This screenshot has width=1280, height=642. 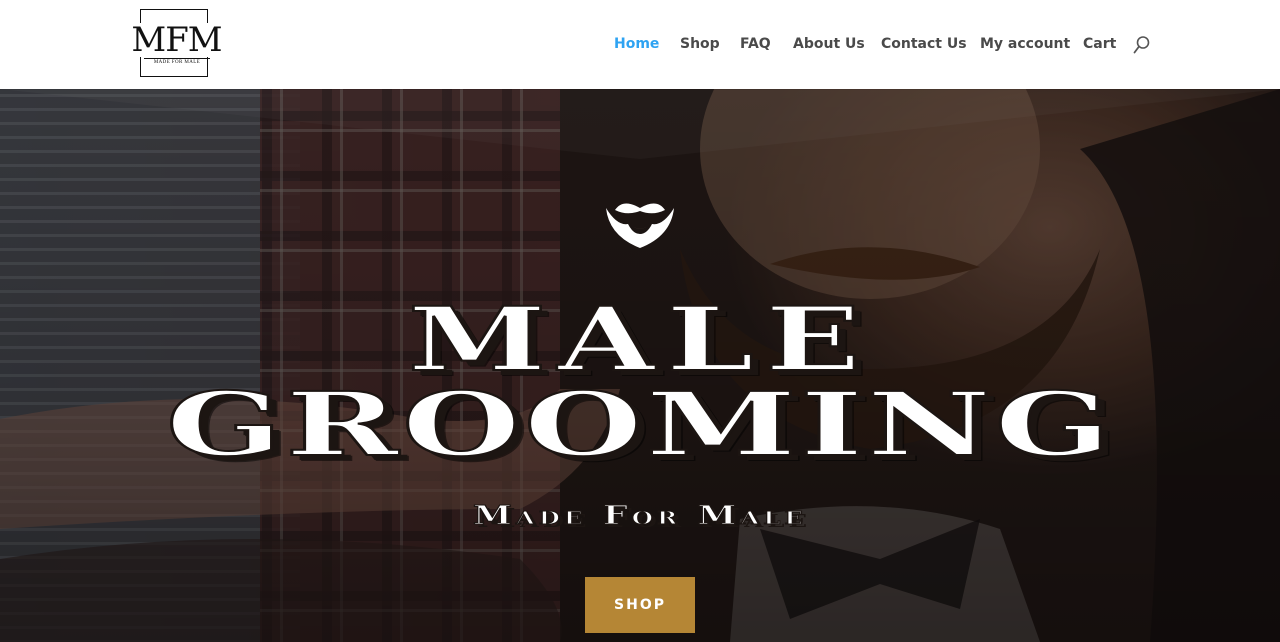 What do you see at coordinates (1025, 44) in the screenshot?
I see `nav-item-my-account: My account` at bounding box center [1025, 44].